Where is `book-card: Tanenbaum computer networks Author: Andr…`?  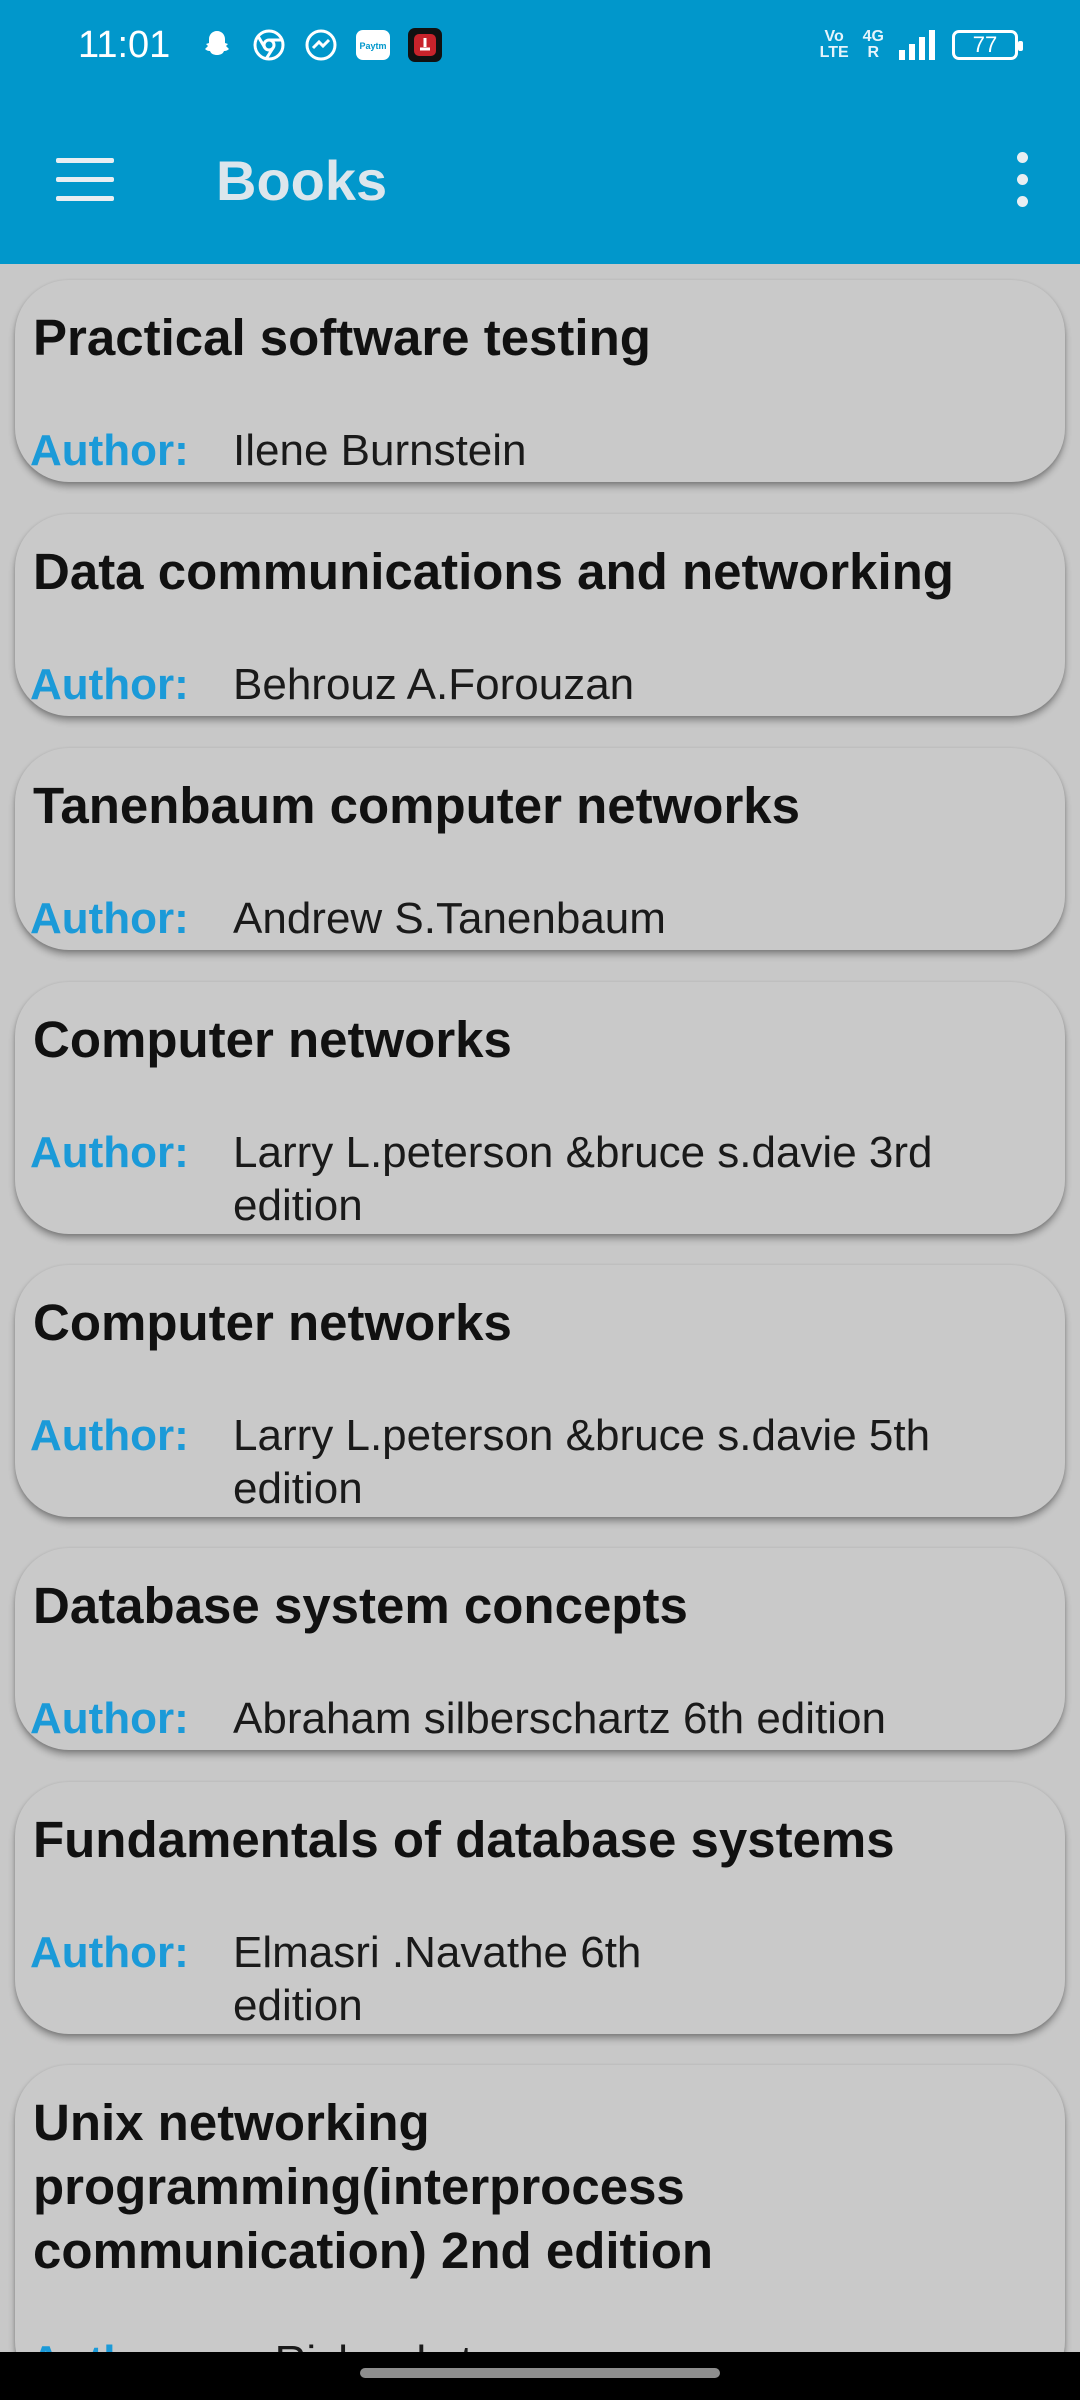 book-card: Tanenbaum computer networks Author: Andr… is located at coordinates (540, 849).